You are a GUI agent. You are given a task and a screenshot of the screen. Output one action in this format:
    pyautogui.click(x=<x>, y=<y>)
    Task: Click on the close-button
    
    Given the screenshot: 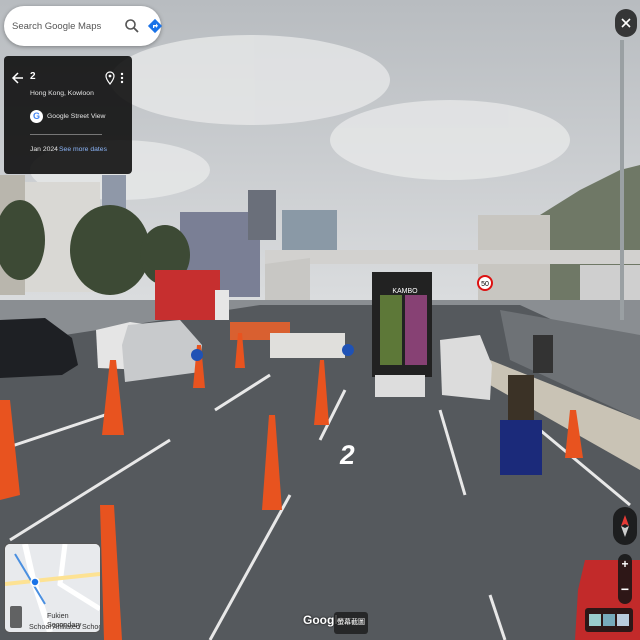 What is the action you would take?
    pyautogui.click(x=626, y=23)
    